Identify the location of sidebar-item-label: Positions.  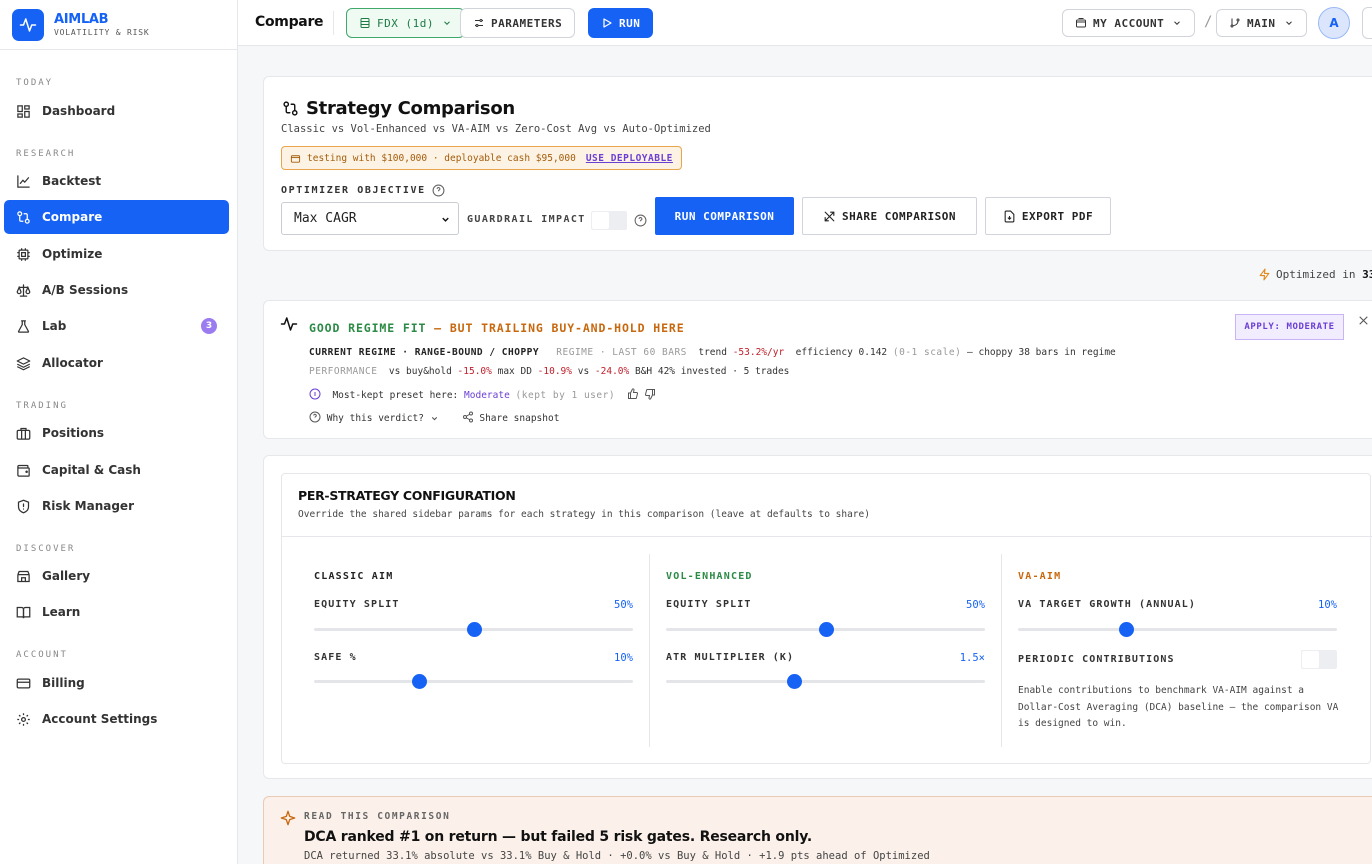
(73, 433).